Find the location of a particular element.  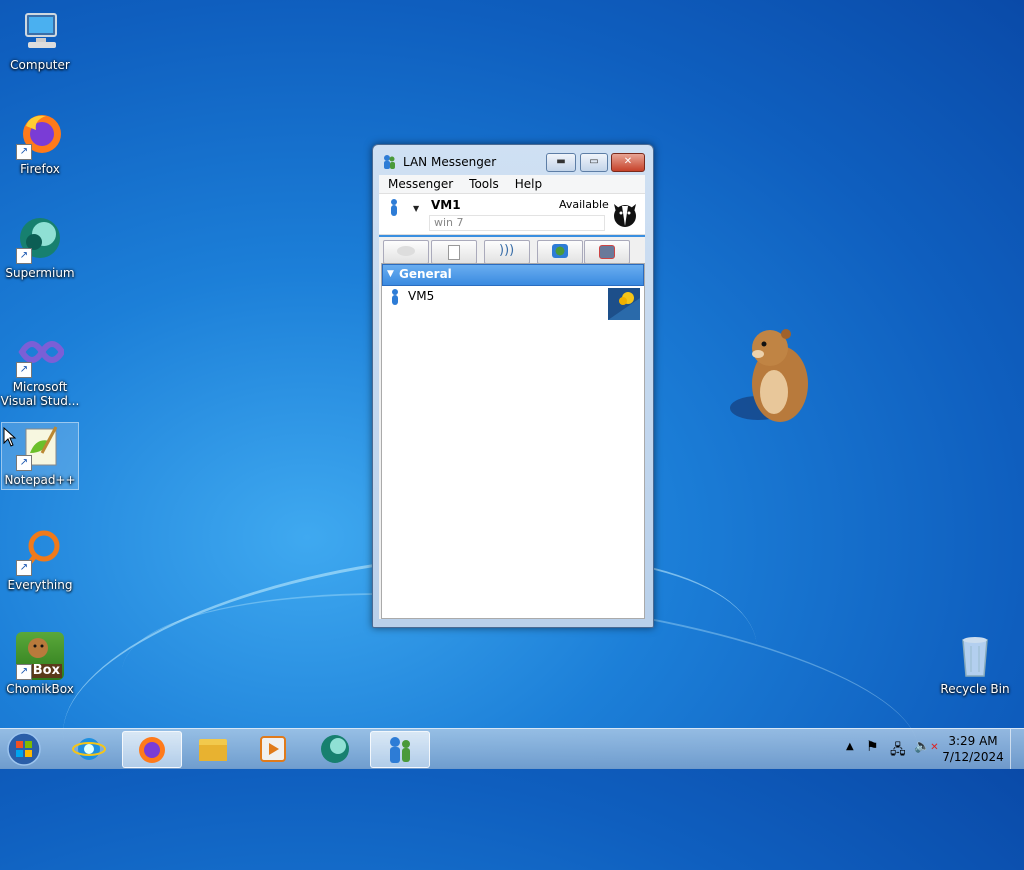

desktop-icon-label: Firefox is located at coordinates (40, 169).